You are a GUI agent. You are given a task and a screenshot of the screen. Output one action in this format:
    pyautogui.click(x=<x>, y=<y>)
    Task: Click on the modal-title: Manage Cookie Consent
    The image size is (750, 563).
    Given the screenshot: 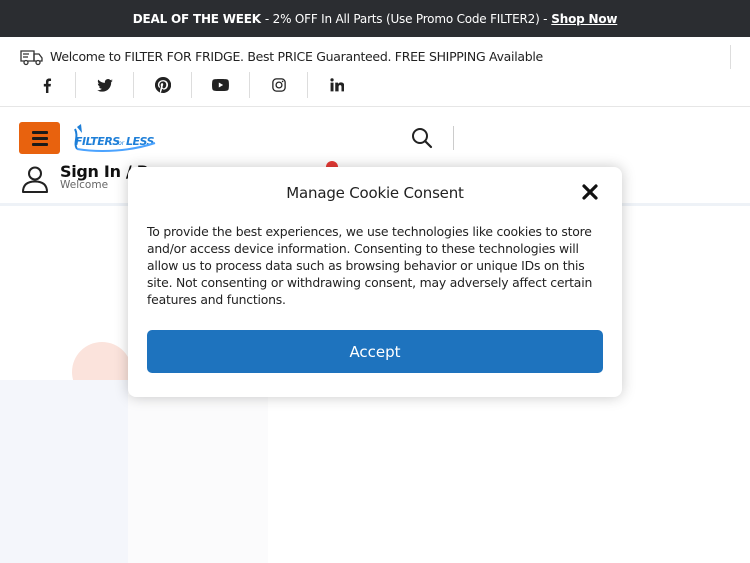 What is the action you would take?
    pyautogui.click(x=375, y=193)
    